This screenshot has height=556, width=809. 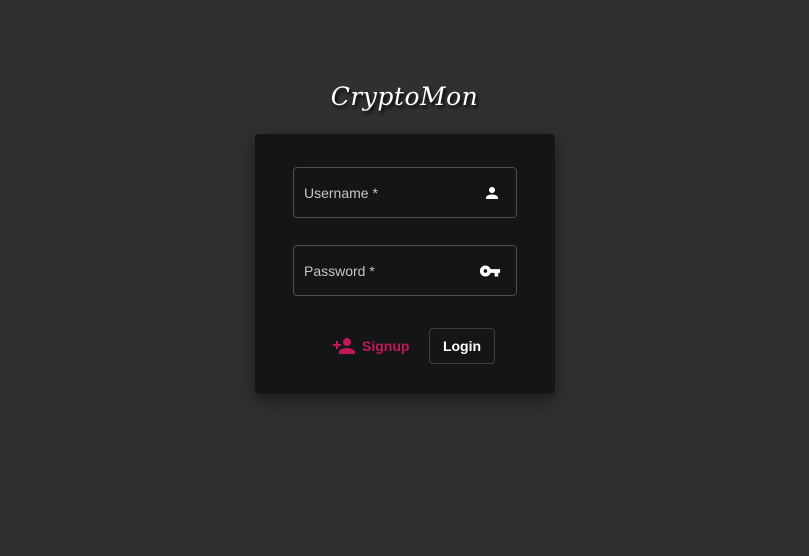 What do you see at coordinates (492, 193) in the screenshot?
I see `person-icon` at bounding box center [492, 193].